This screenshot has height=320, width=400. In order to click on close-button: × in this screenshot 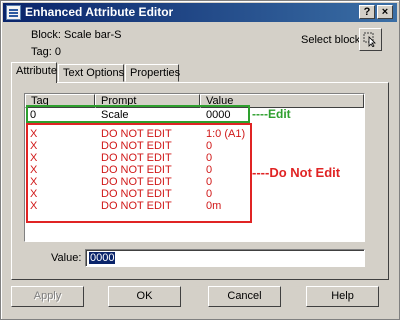, I will do `click(385, 12)`.